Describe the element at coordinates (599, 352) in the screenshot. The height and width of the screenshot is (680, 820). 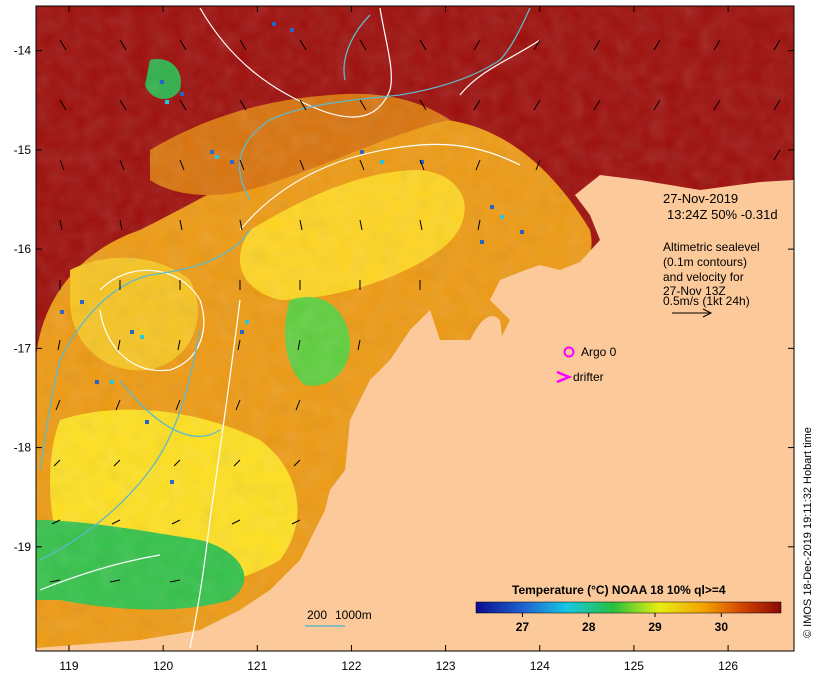
I see `argo-label: Argo 0` at that location.